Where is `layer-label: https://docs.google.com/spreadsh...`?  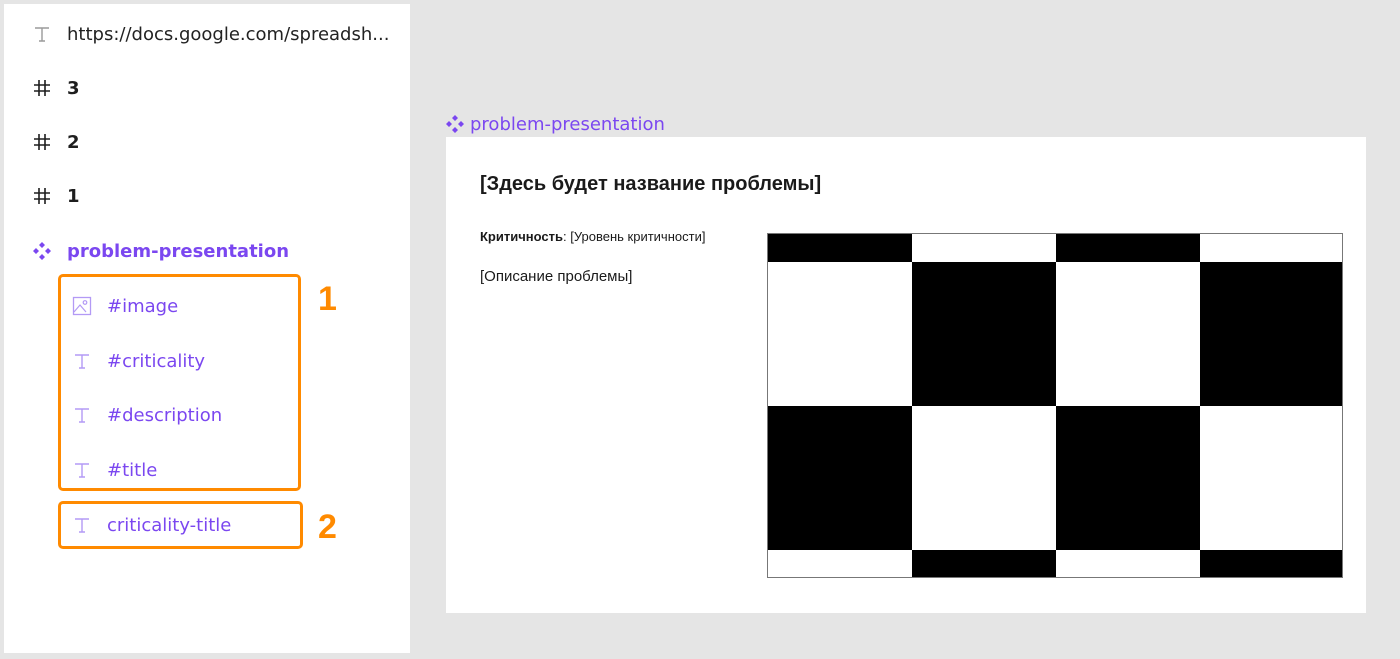
layer-label: https://docs.google.com/spreadsh... is located at coordinates (228, 34).